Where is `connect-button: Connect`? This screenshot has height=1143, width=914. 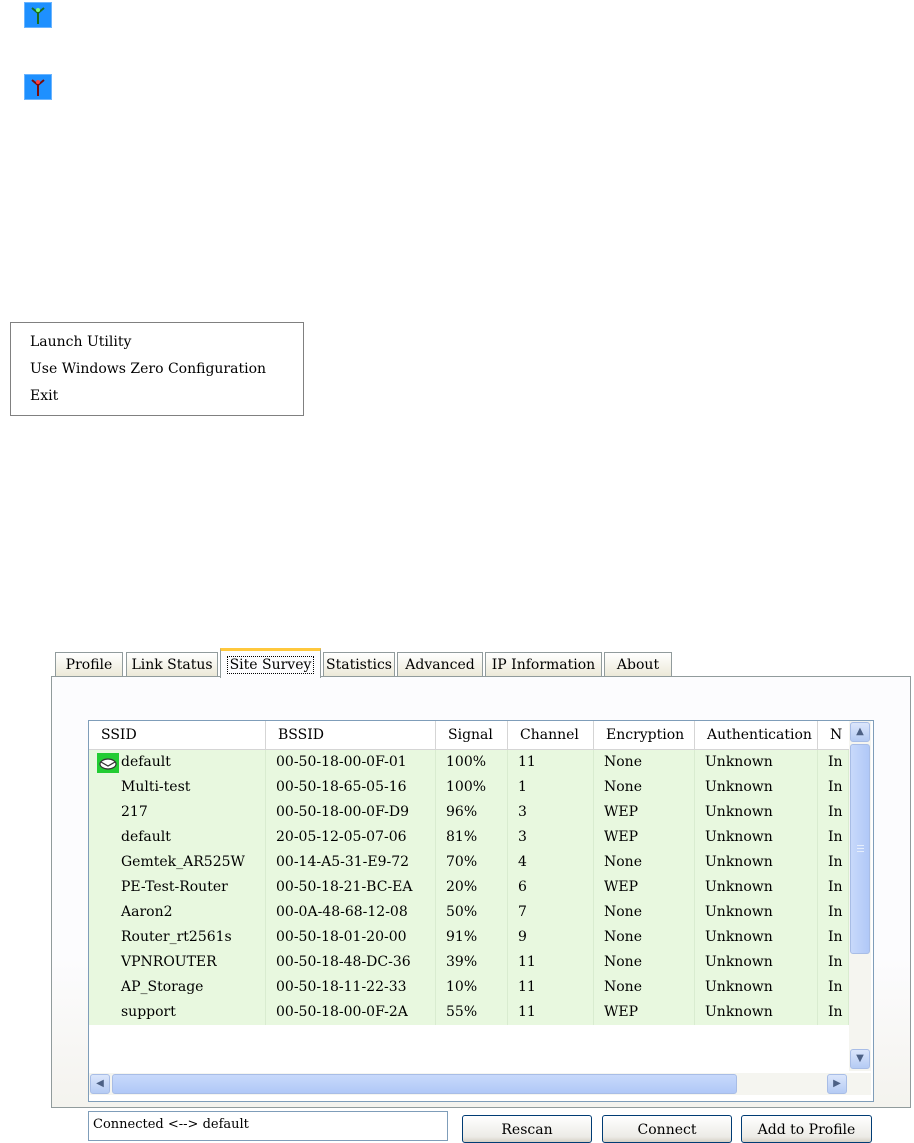
connect-button: Connect is located at coordinates (667, 1129).